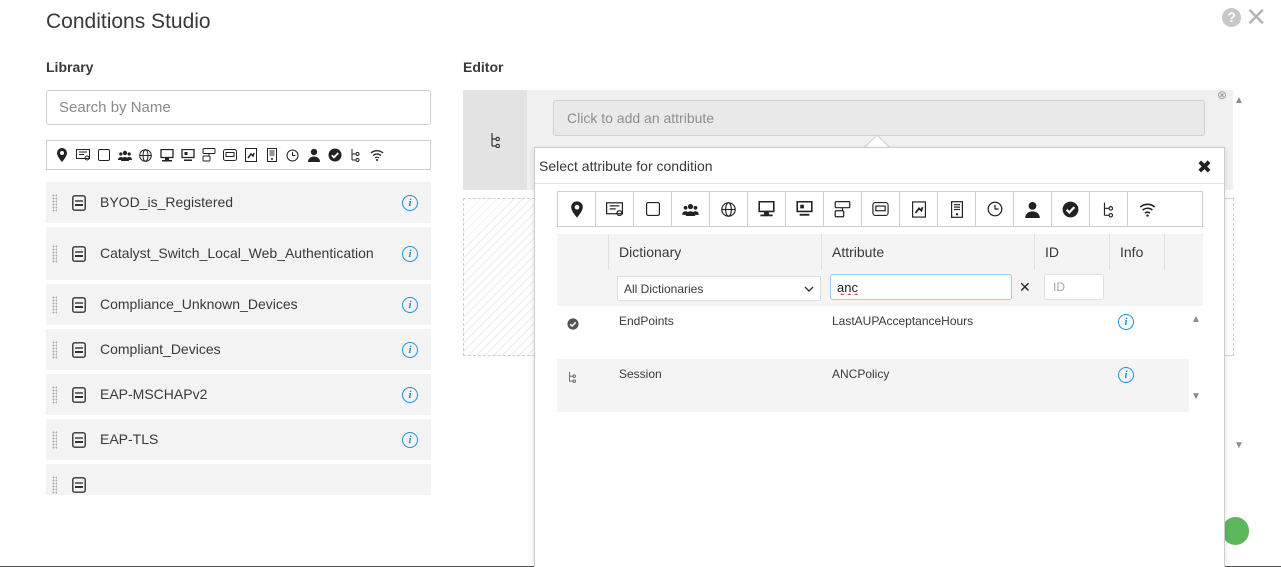 This screenshot has width=1281, height=567. Describe the element at coordinates (928, 252) in the screenshot. I see `column-attribute: Attribute` at that location.